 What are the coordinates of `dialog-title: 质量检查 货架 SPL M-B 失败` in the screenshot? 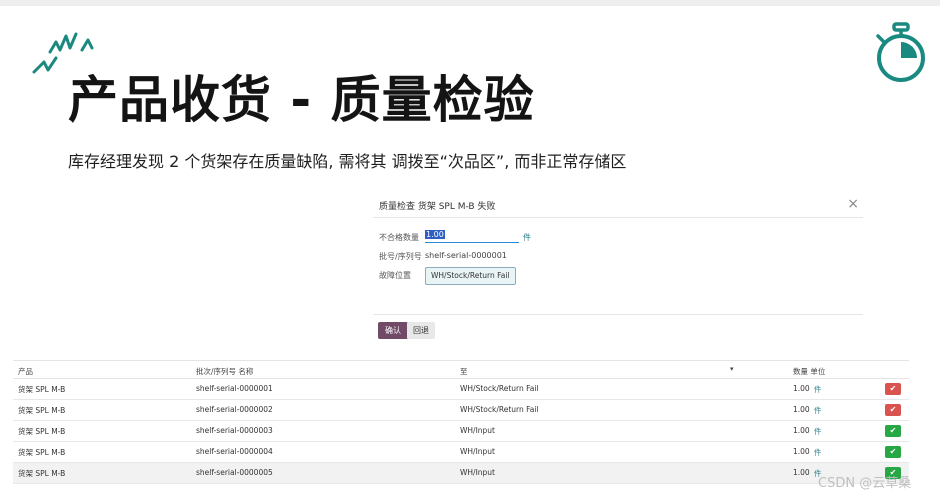 It's located at (437, 207).